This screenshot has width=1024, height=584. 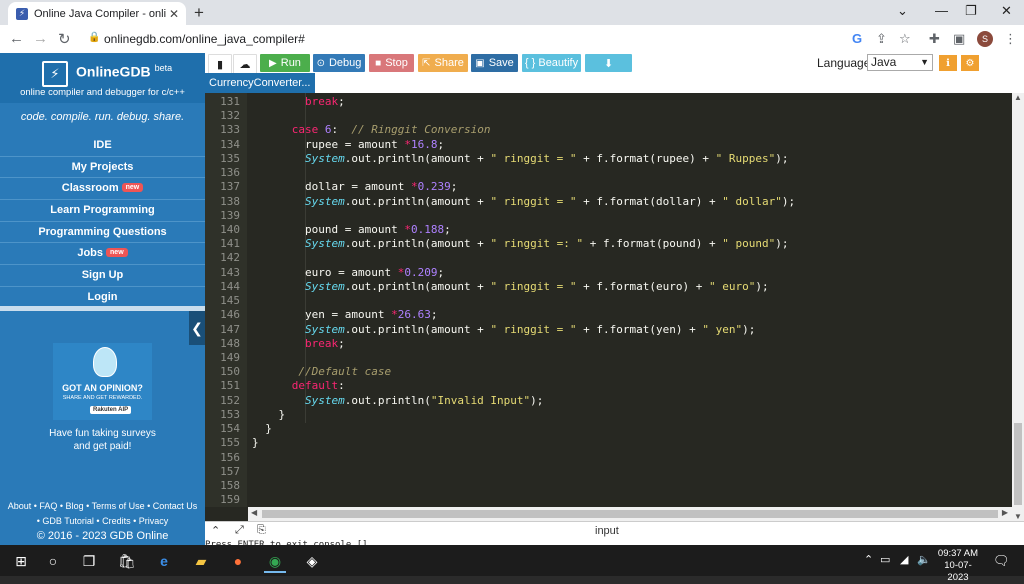 I want to click on code-line: 136, so click(x=608, y=173).